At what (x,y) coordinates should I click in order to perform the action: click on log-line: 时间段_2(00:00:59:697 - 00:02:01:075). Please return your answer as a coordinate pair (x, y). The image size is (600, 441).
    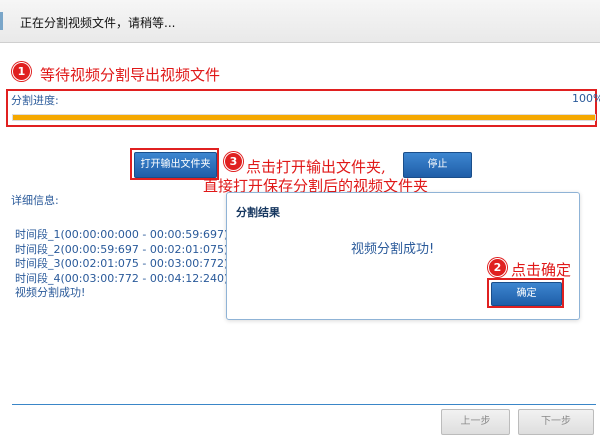
    Looking at the image, I should click on (122, 249).